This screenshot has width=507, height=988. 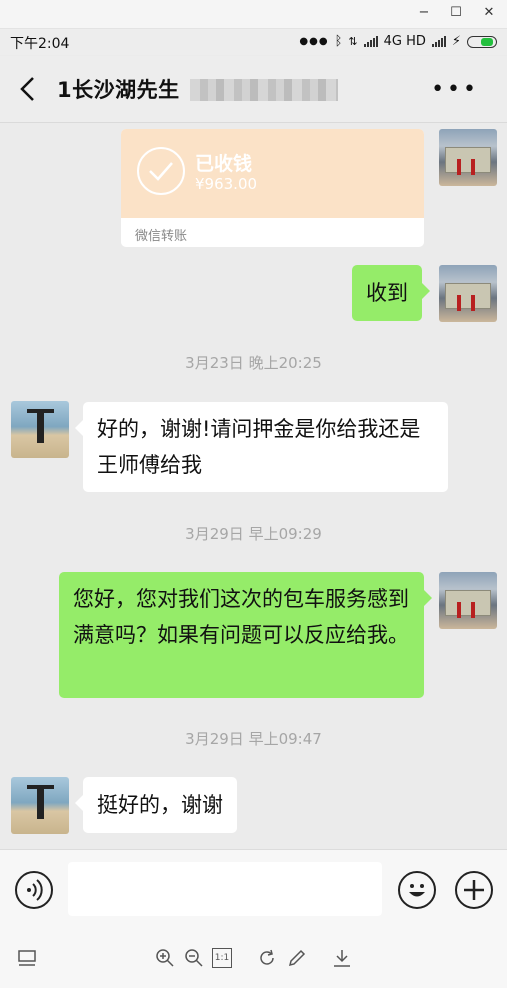 I want to click on status-icons: ●●● ᛒ ⇅ 4G HD ⚡, so click(x=398, y=41).